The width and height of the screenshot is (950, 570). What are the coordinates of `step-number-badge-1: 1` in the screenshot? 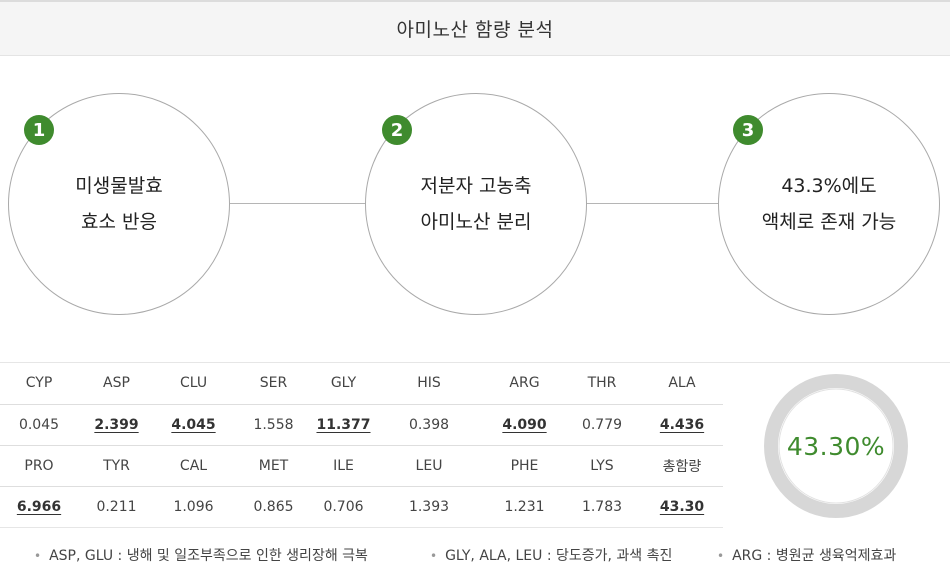 It's located at (39, 130).